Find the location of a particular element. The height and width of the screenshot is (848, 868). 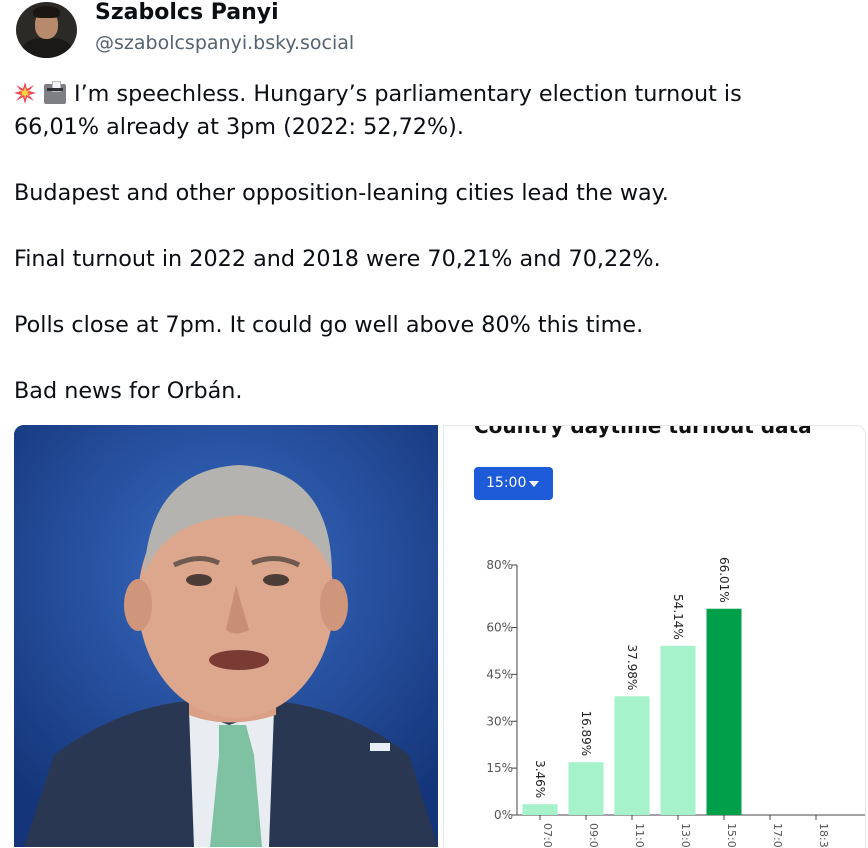

y-tick-label: 30% is located at coordinates (499, 721).